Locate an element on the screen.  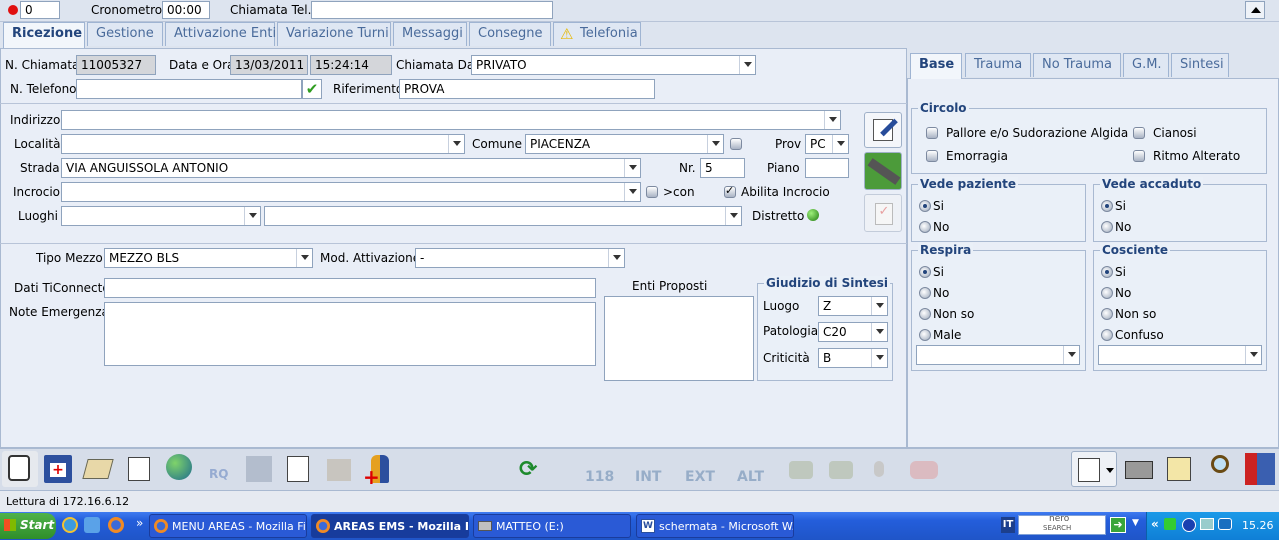
phone-out-button is located at coordinates (801, 469).